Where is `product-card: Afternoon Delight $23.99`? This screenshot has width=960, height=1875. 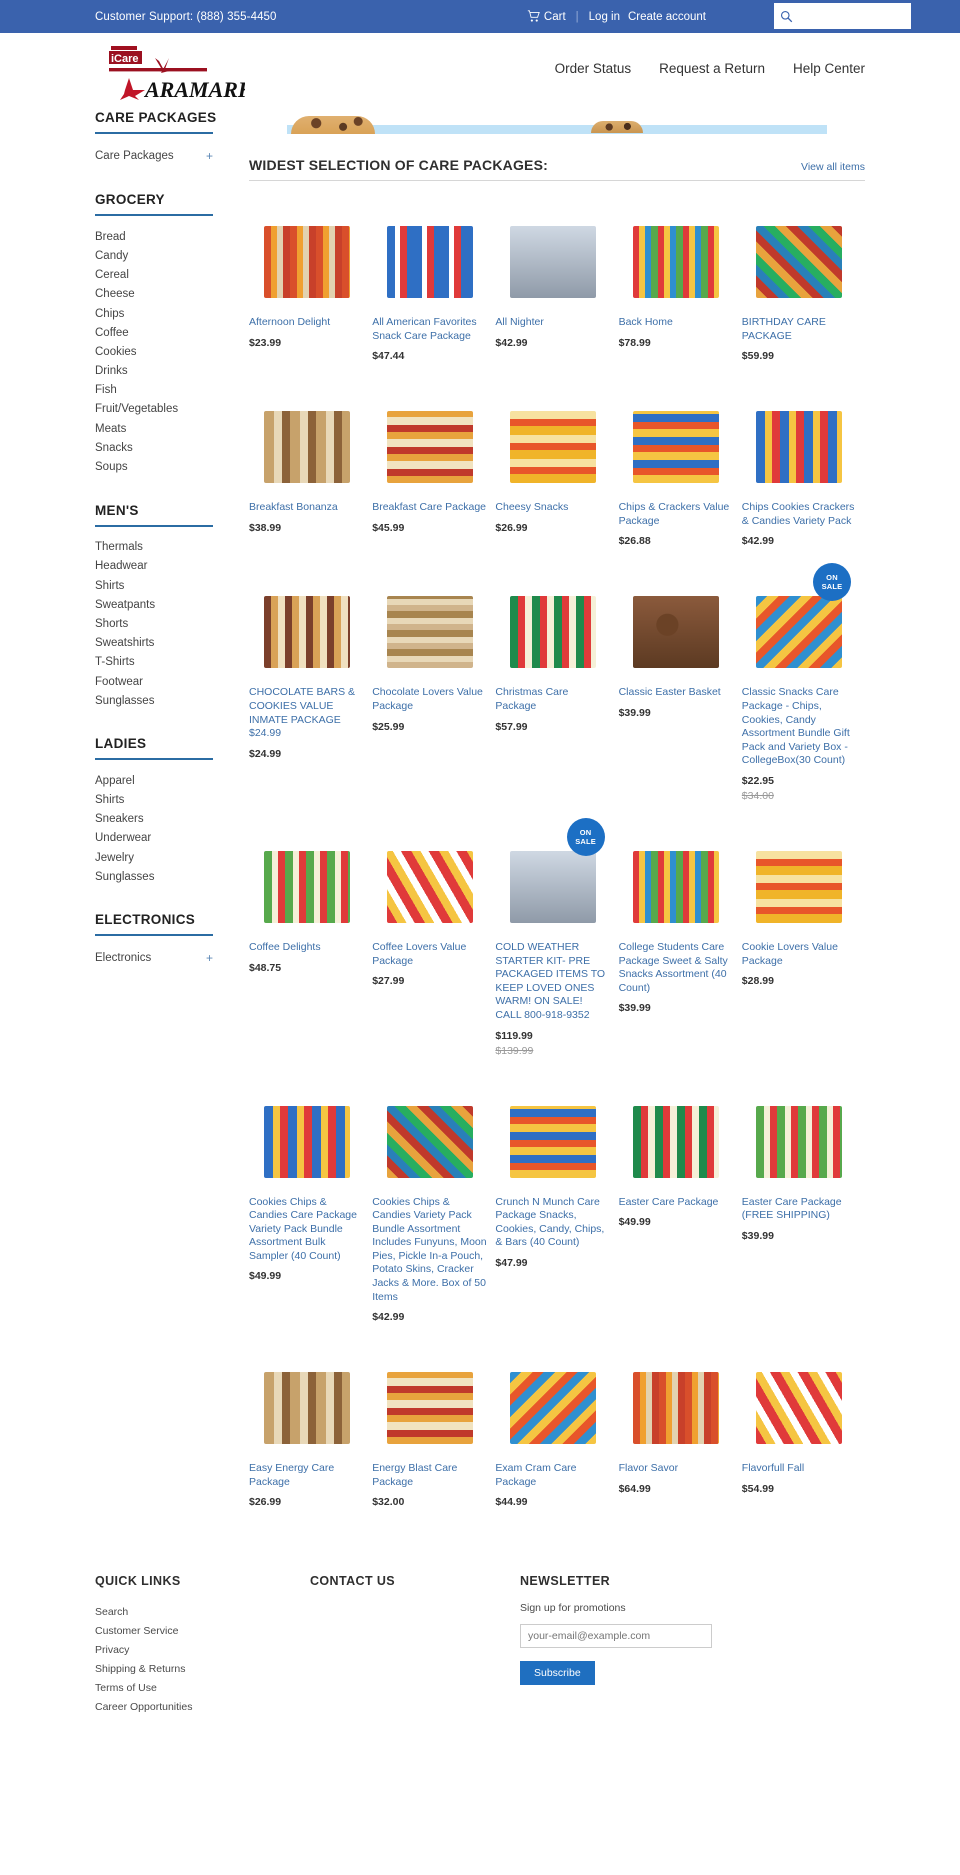 product-card: Afternoon Delight $23.99 is located at coordinates (310, 295).